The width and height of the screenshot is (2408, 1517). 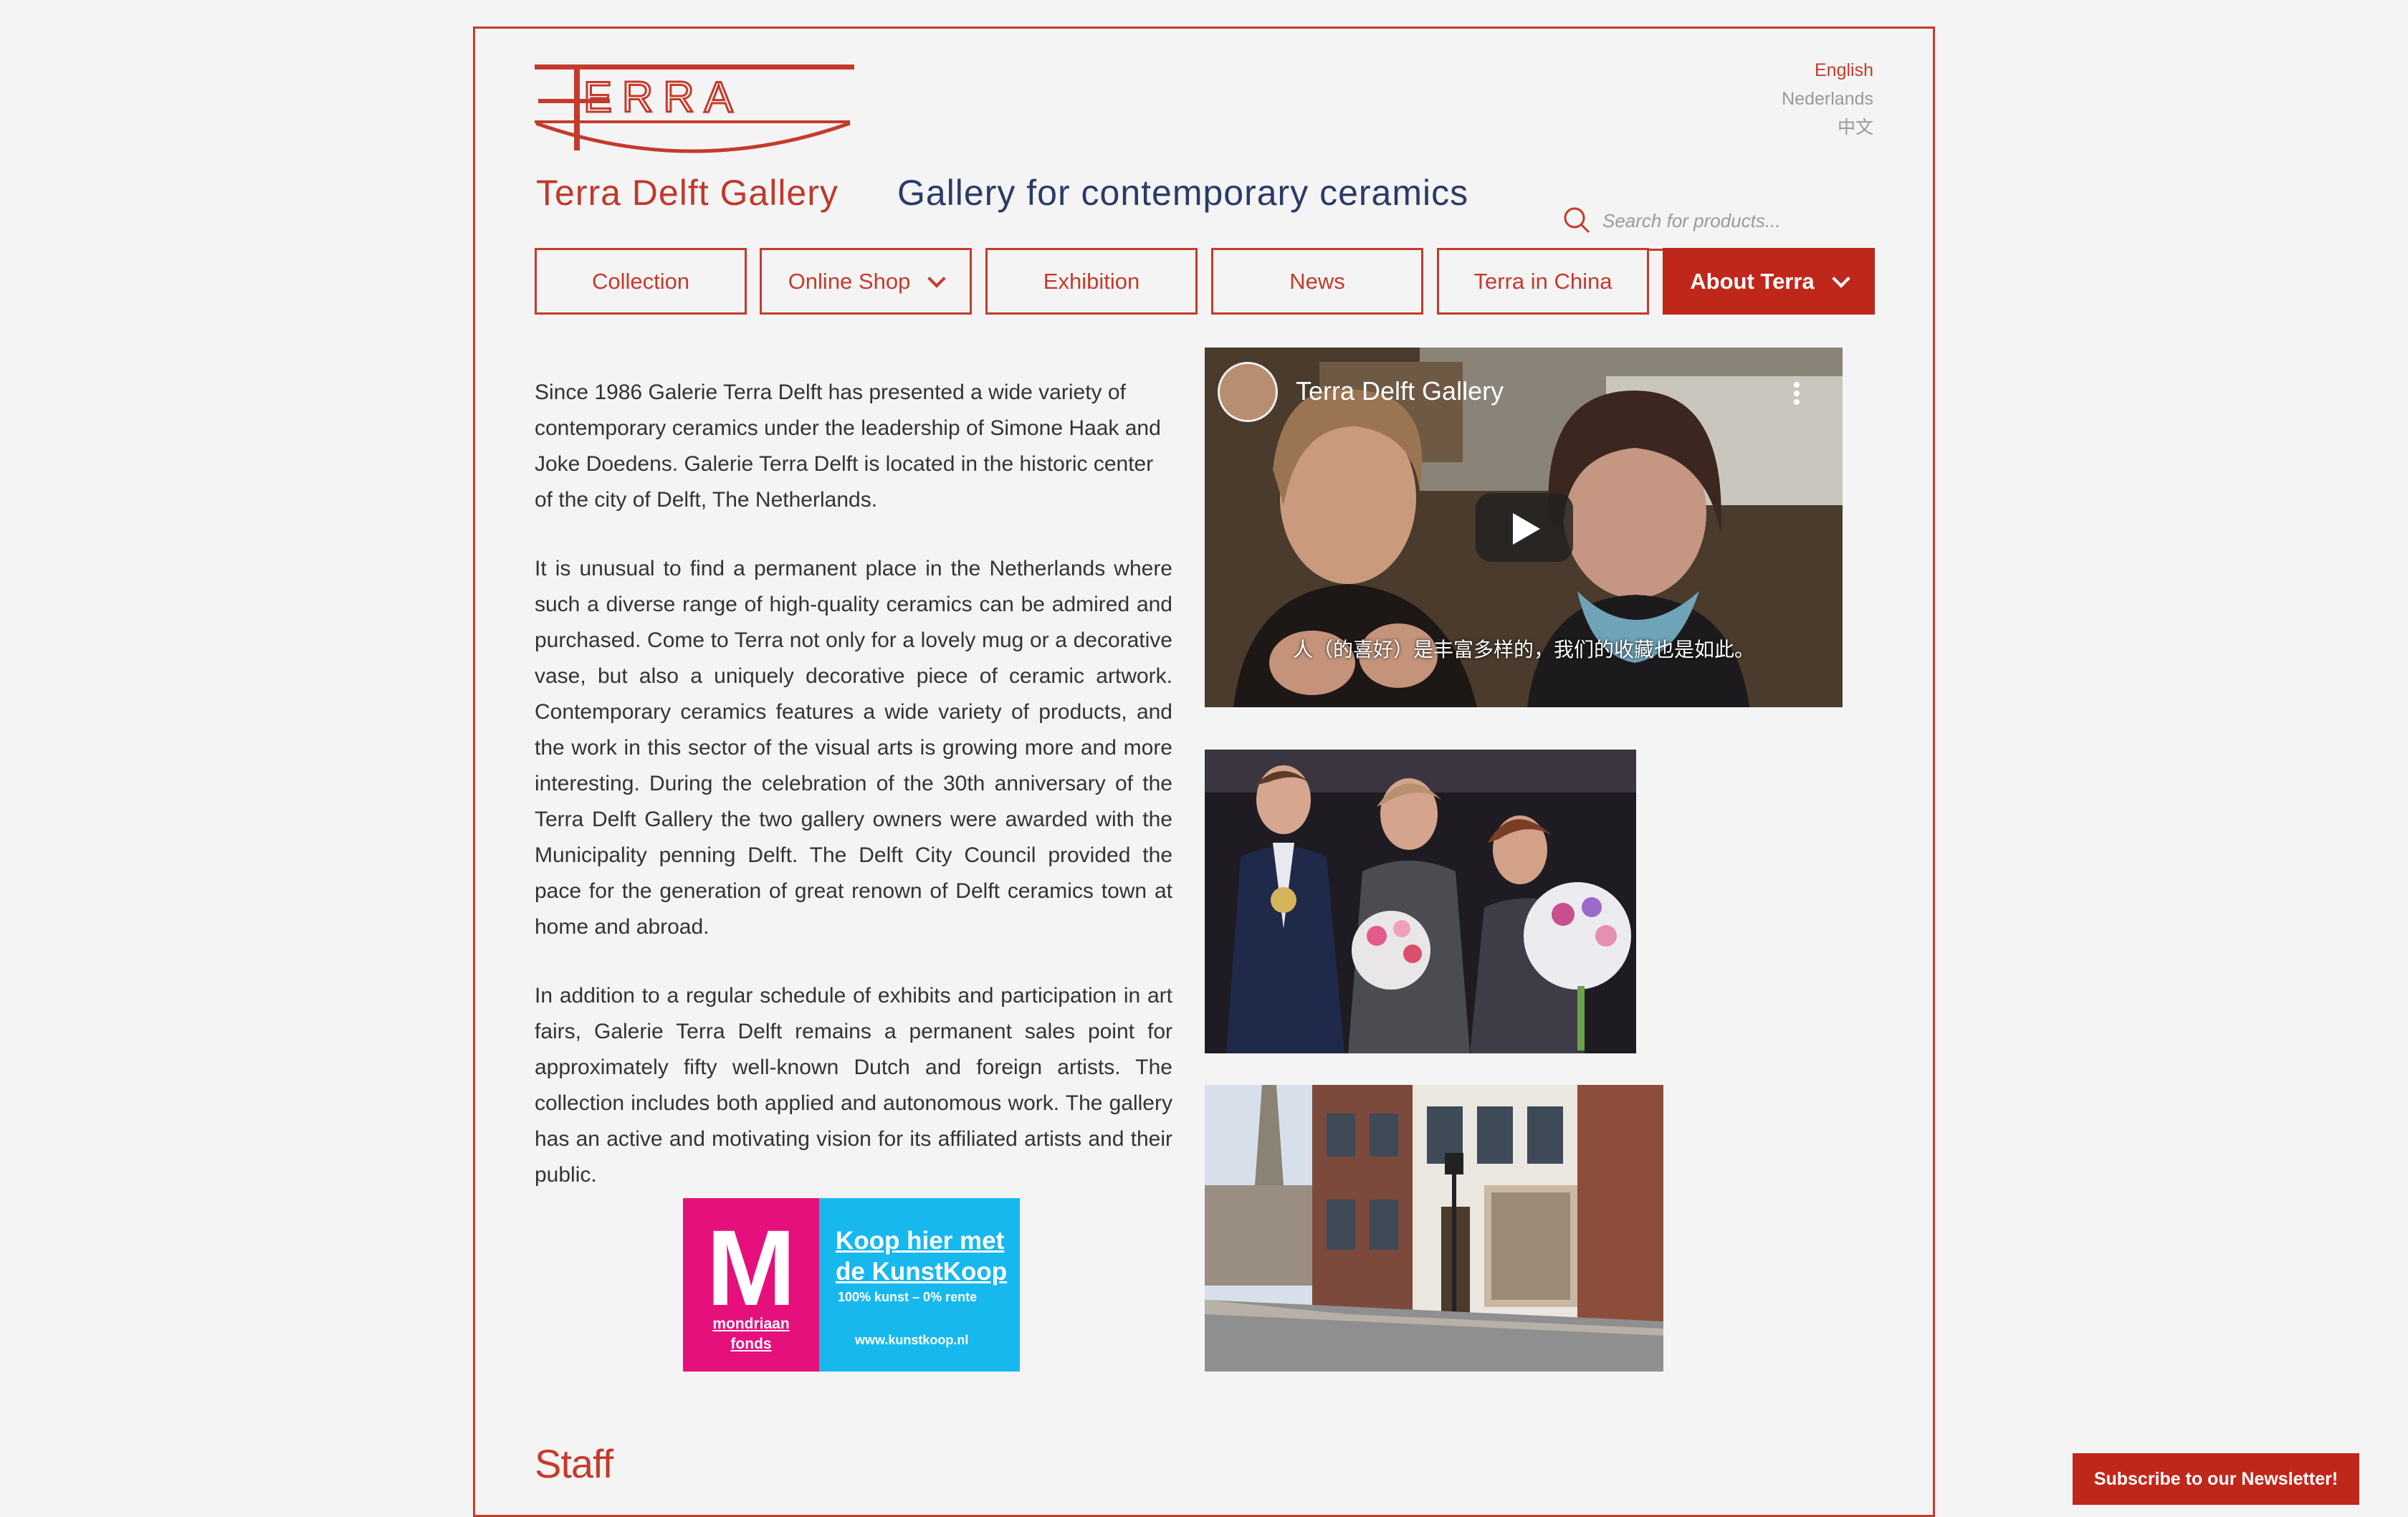 I want to click on search-input, so click(x=1731, y=220).